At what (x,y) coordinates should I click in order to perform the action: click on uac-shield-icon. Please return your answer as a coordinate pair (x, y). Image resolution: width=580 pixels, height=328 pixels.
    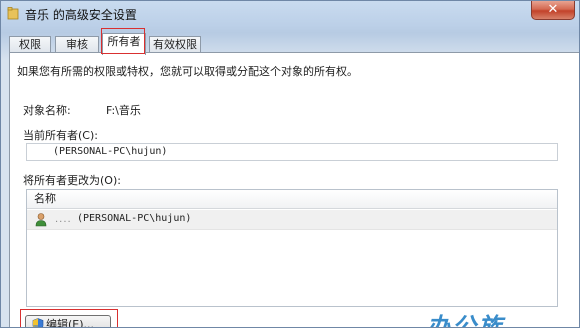
    Looking at the image, I should click on (38, 322).